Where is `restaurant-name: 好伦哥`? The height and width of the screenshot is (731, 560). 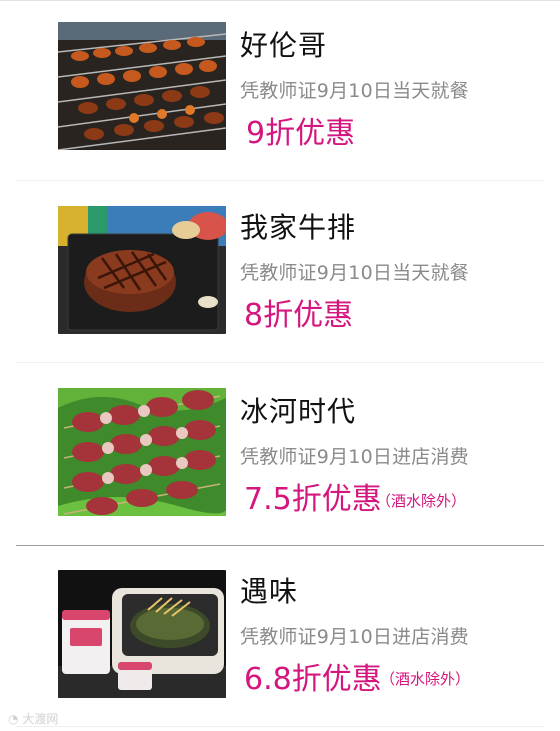 restaurant-name: 好伦哥 is located at coordinates (284, 45).